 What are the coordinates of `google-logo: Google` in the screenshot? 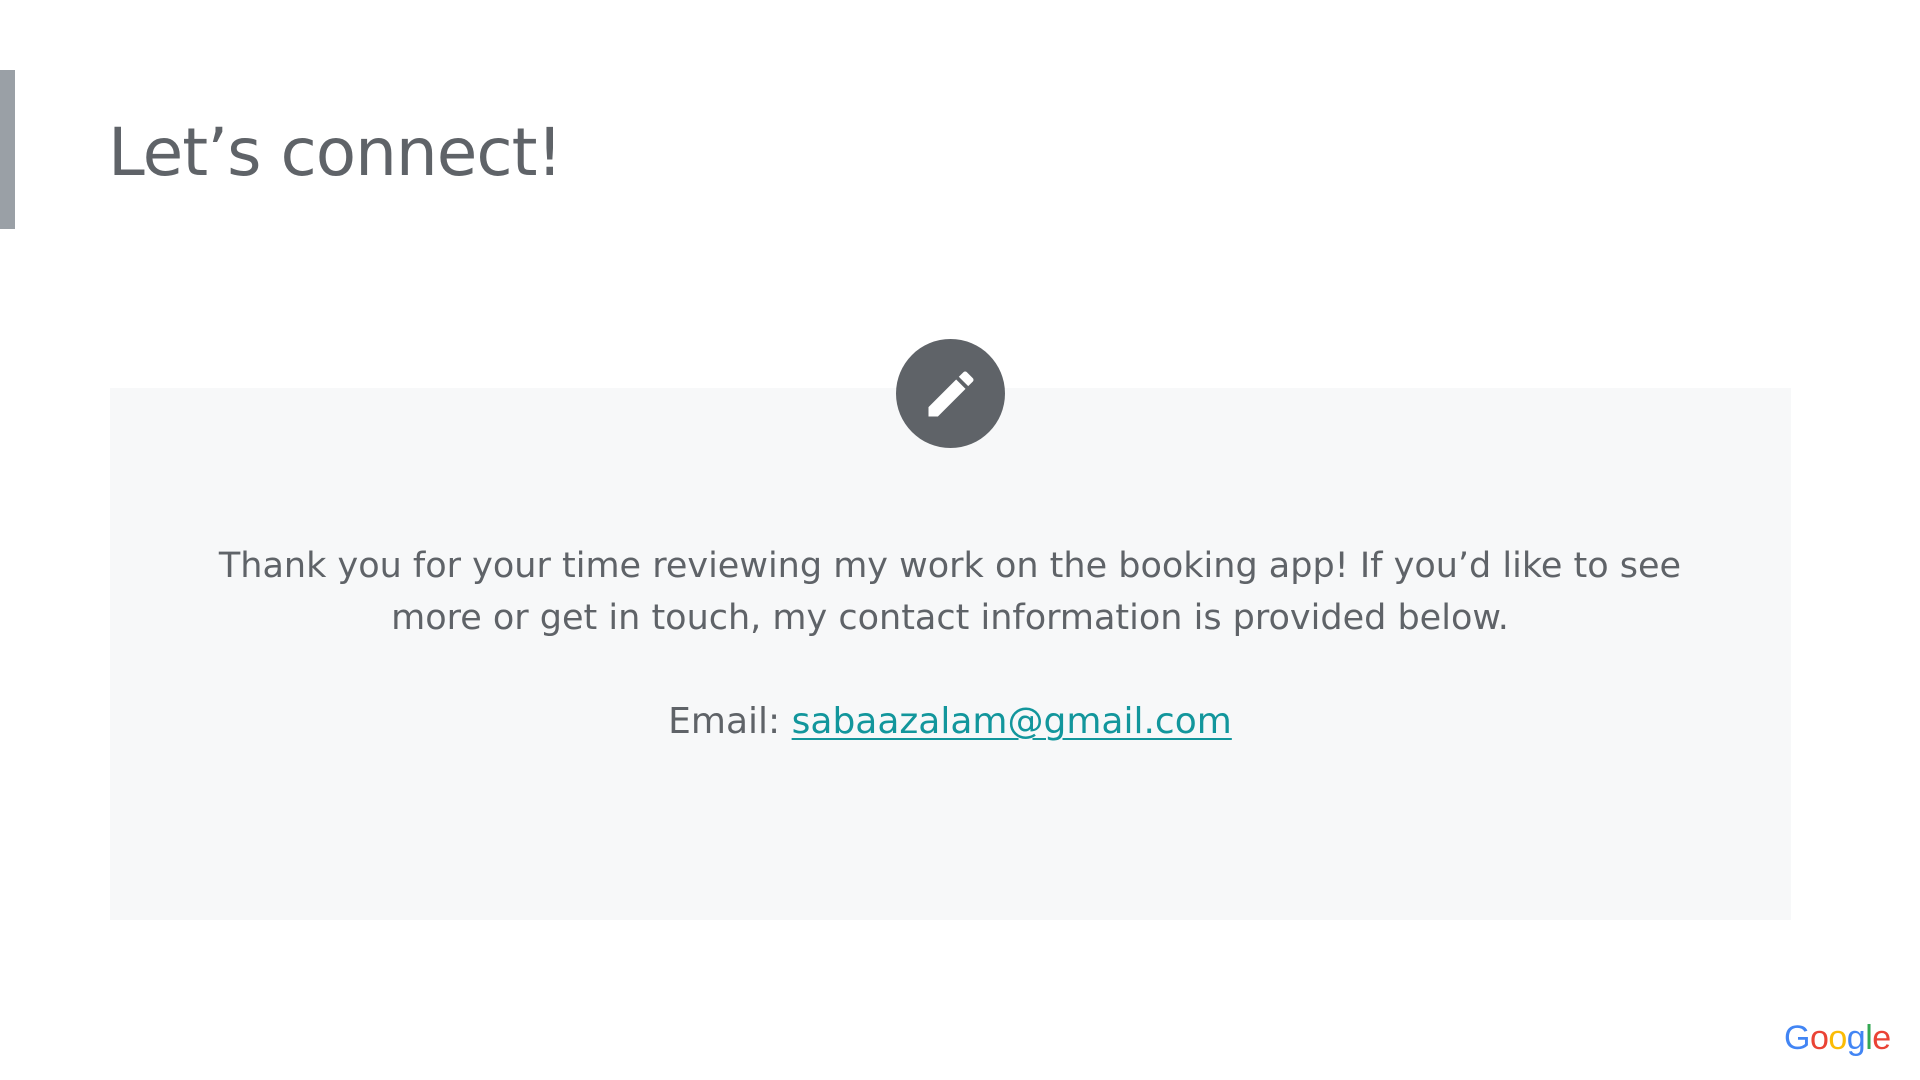 It's located at (1837, 1038).